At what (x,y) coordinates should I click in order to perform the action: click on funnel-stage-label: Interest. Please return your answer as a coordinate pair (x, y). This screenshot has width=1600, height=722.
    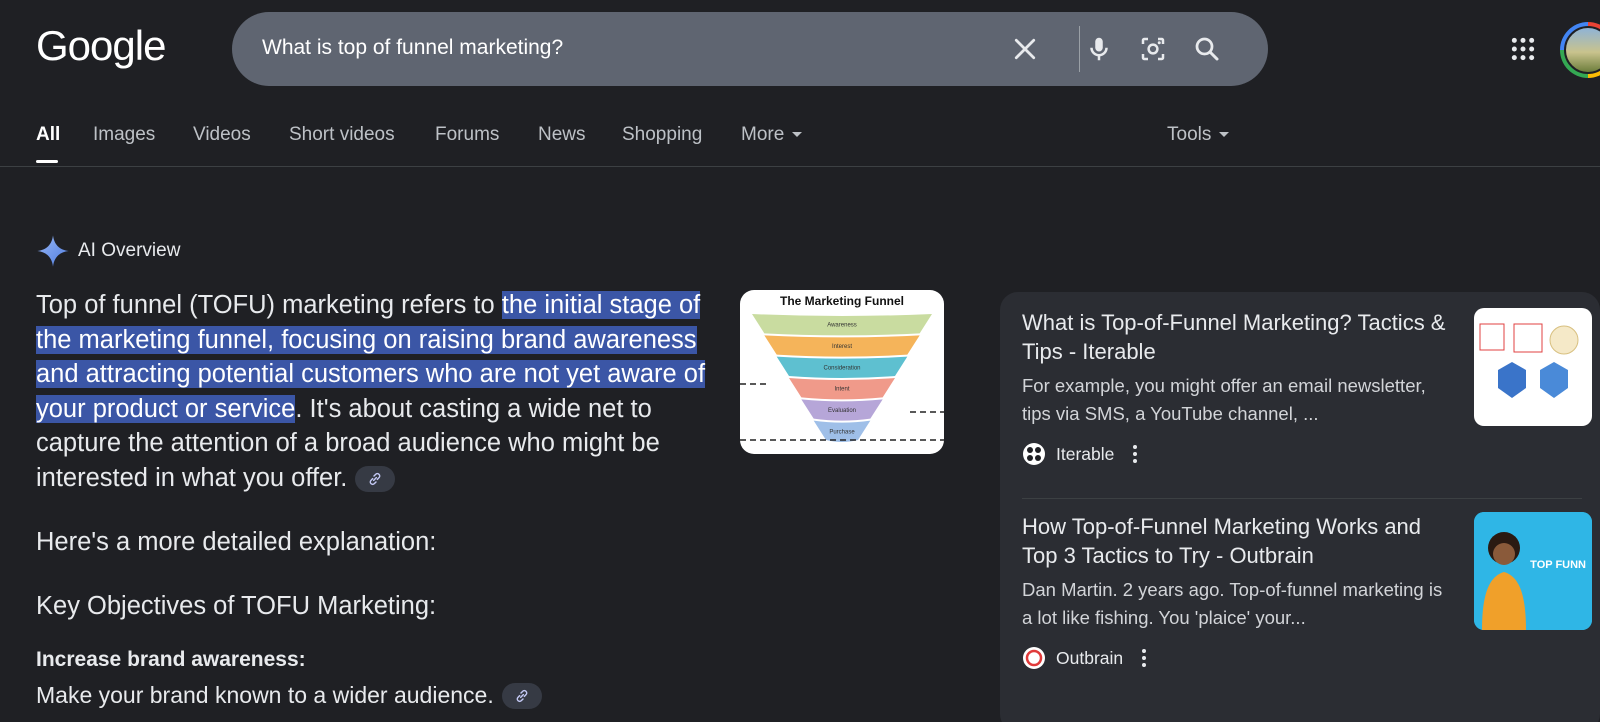
    Looking at the image, I should click on (842, 347).